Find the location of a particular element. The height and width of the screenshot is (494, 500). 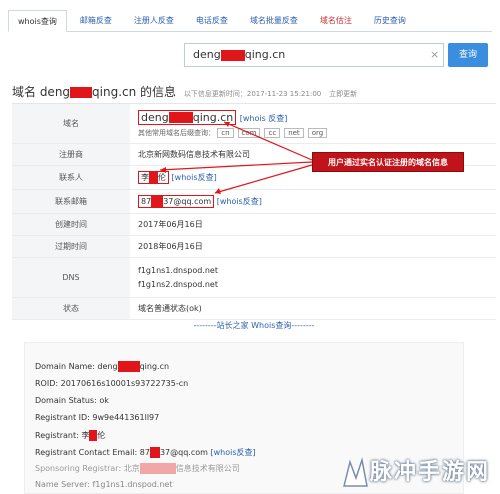

raw-registrant: Registrant: 李伦 is located at coordinates (70, 435).